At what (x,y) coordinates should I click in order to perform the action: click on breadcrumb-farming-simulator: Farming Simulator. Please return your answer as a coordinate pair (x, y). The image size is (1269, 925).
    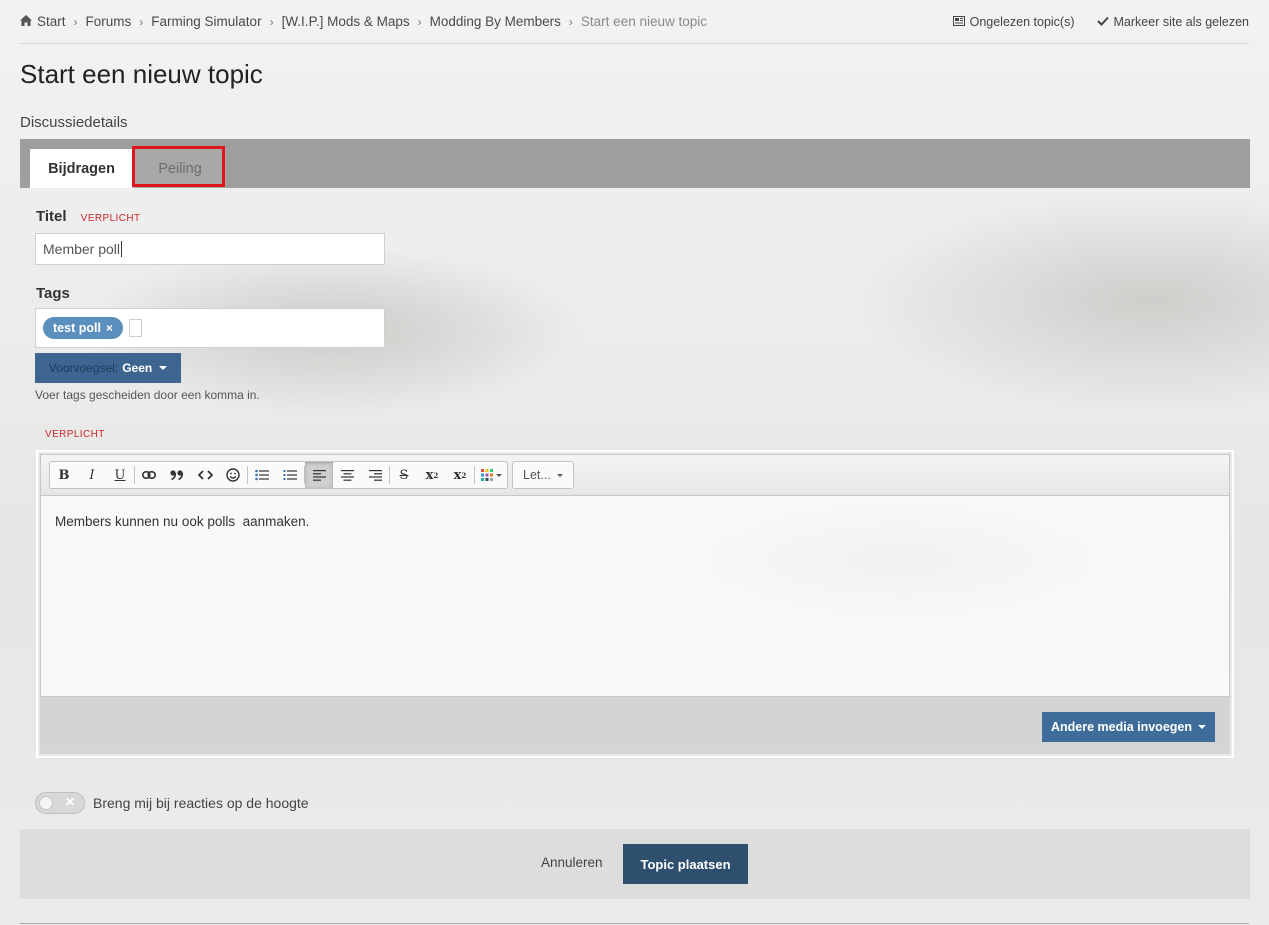
    Looking at the image, I should click on (206, 21).